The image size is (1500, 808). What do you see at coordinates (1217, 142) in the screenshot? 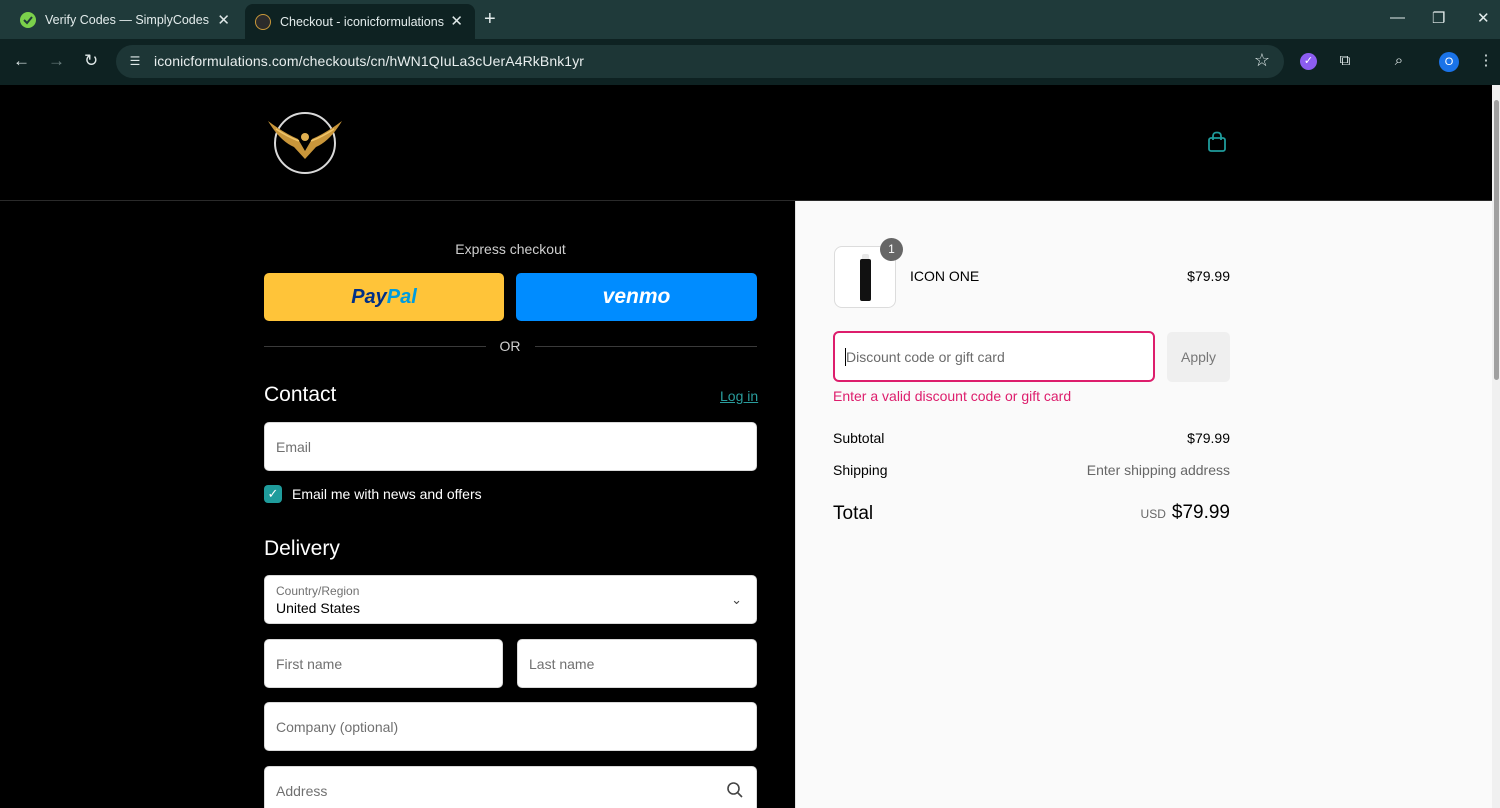
I see `bag-icon` at bounding box center [1217, 142].